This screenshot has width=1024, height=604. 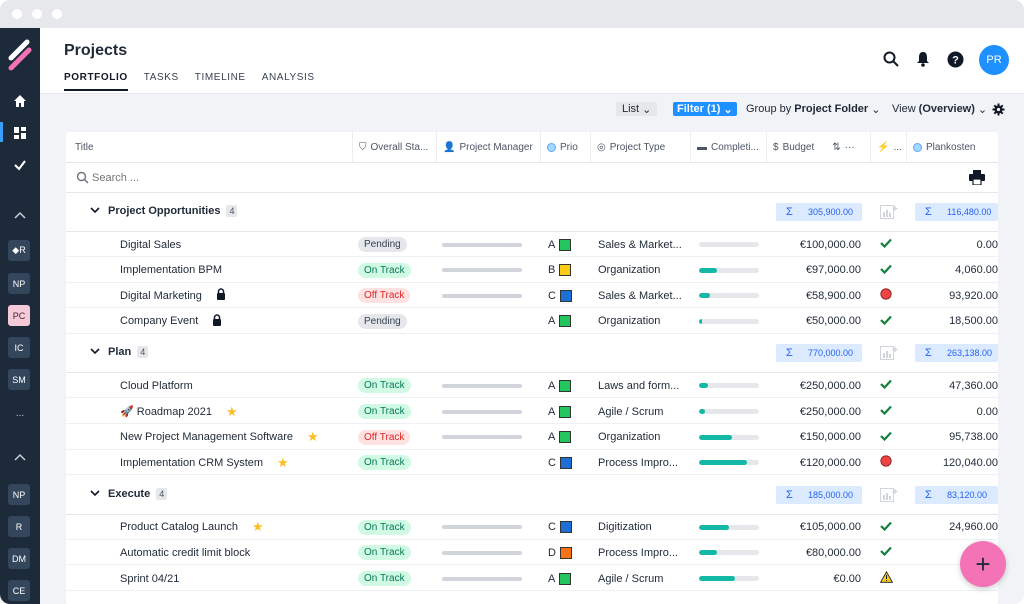 What do you see at coordinates (19, 250) in the screenshot?
I see `sidebar-project-box: ◆R` at bounding box center [19, 250].